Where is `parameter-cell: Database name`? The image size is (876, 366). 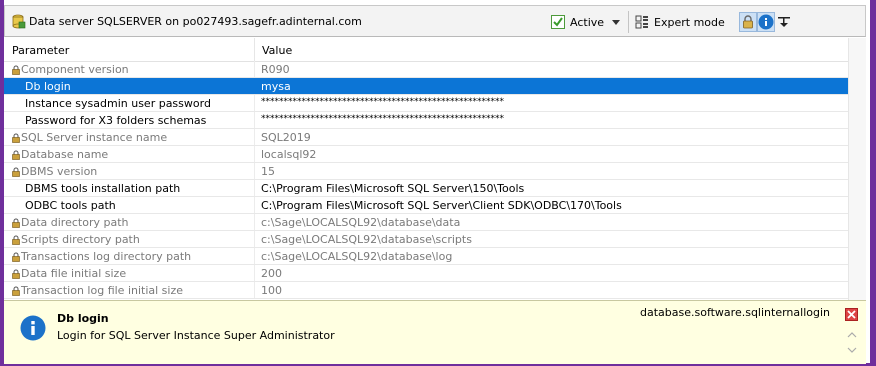 parameter-cell: Database name is located at coordinates (60, 154).